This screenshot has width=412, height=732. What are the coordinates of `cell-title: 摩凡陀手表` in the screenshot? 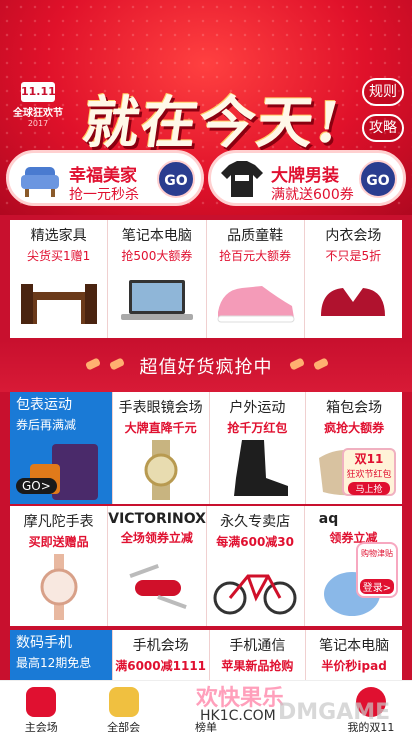 It's located at (58, 522).